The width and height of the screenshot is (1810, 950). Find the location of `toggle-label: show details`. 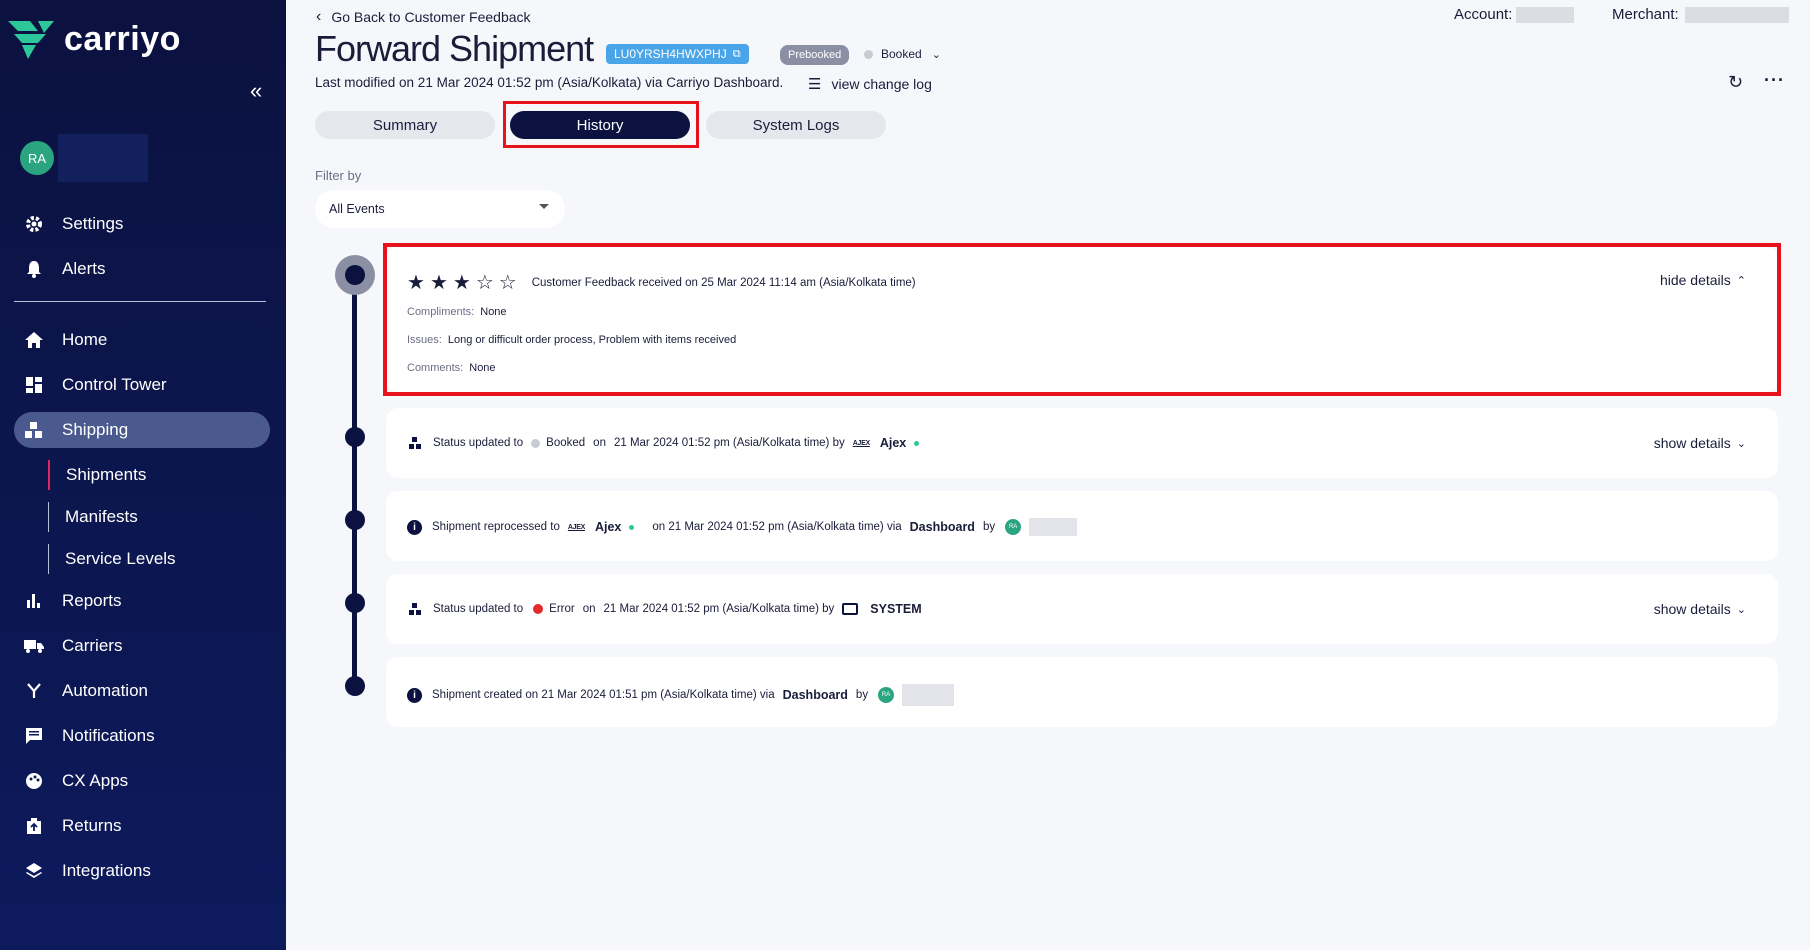

toggle-label: show details is located at coordinates (1692, 609).